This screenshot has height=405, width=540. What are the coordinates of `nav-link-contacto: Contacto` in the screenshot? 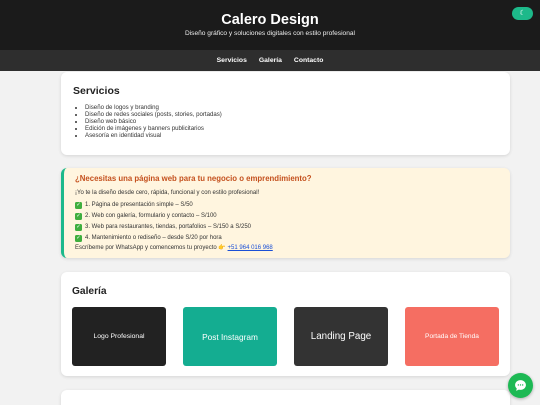 It's located at (308, 60).